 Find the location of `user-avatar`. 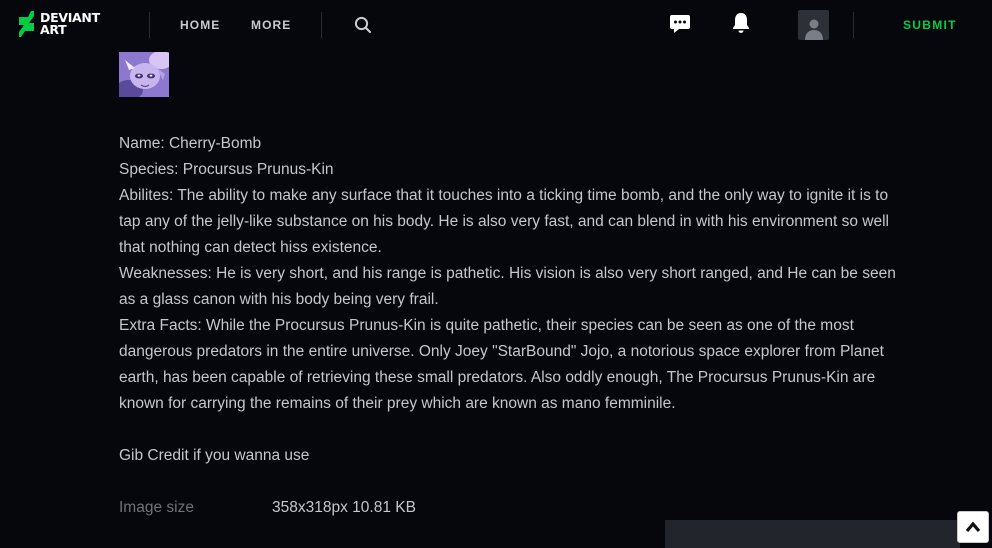

user-avatar is located at coordinates (813, 25).